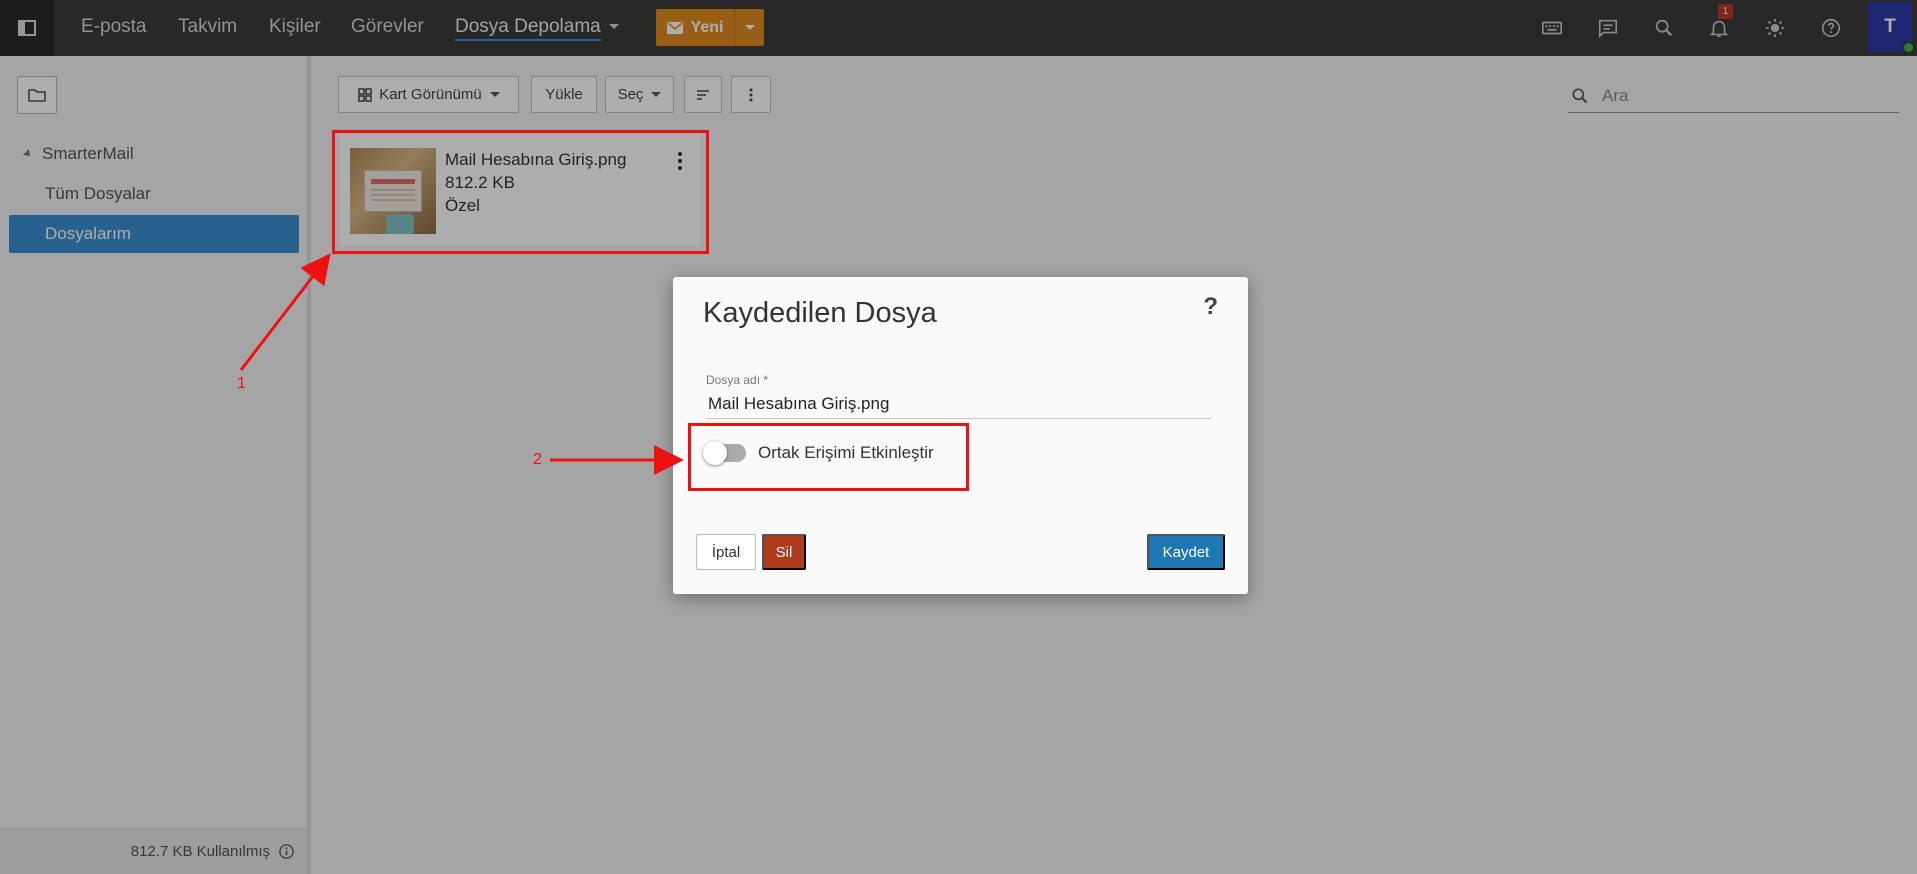 The width and height of the screenshot is (1917, 874). I want to click on annotation-label-2: 2, so click(537, 459).